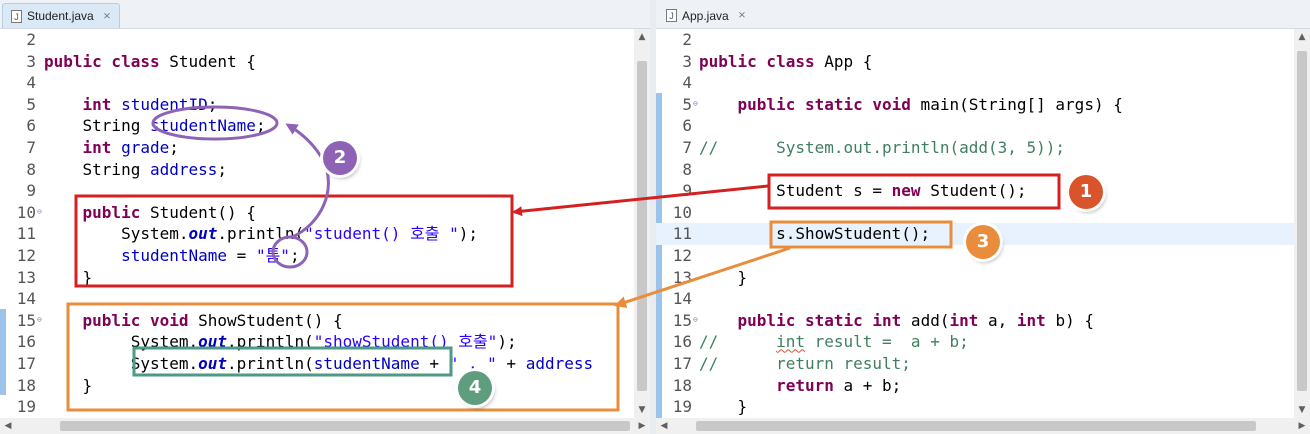  Describe the element at coordinates (317, 407) in the screenshot. I see `code-line: 19` at that location.